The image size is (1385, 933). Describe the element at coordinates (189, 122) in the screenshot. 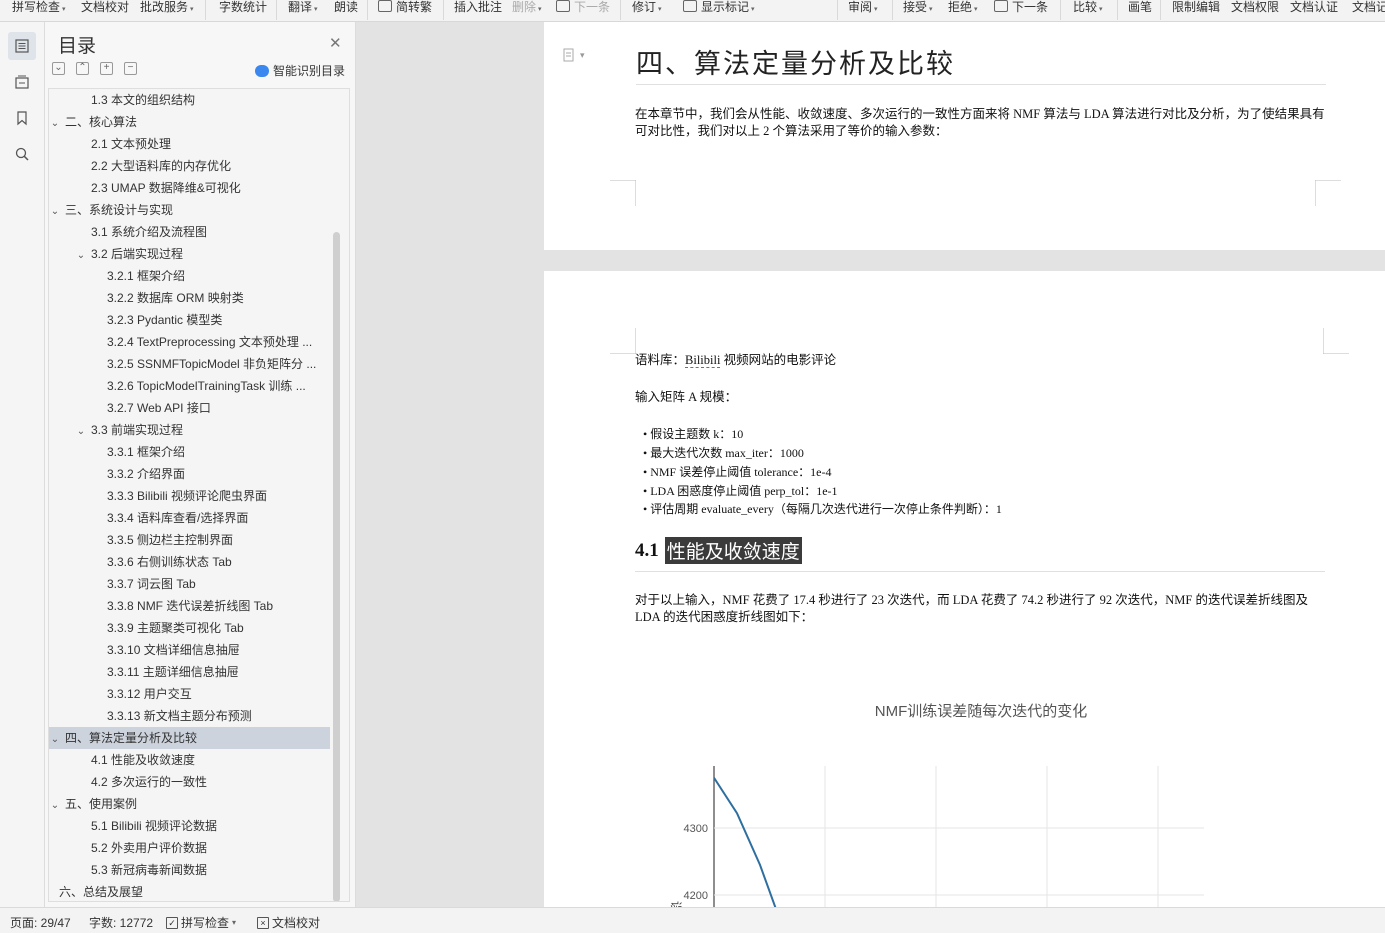

I see `toc-item: ⌄ 二、核心算法` at that location.